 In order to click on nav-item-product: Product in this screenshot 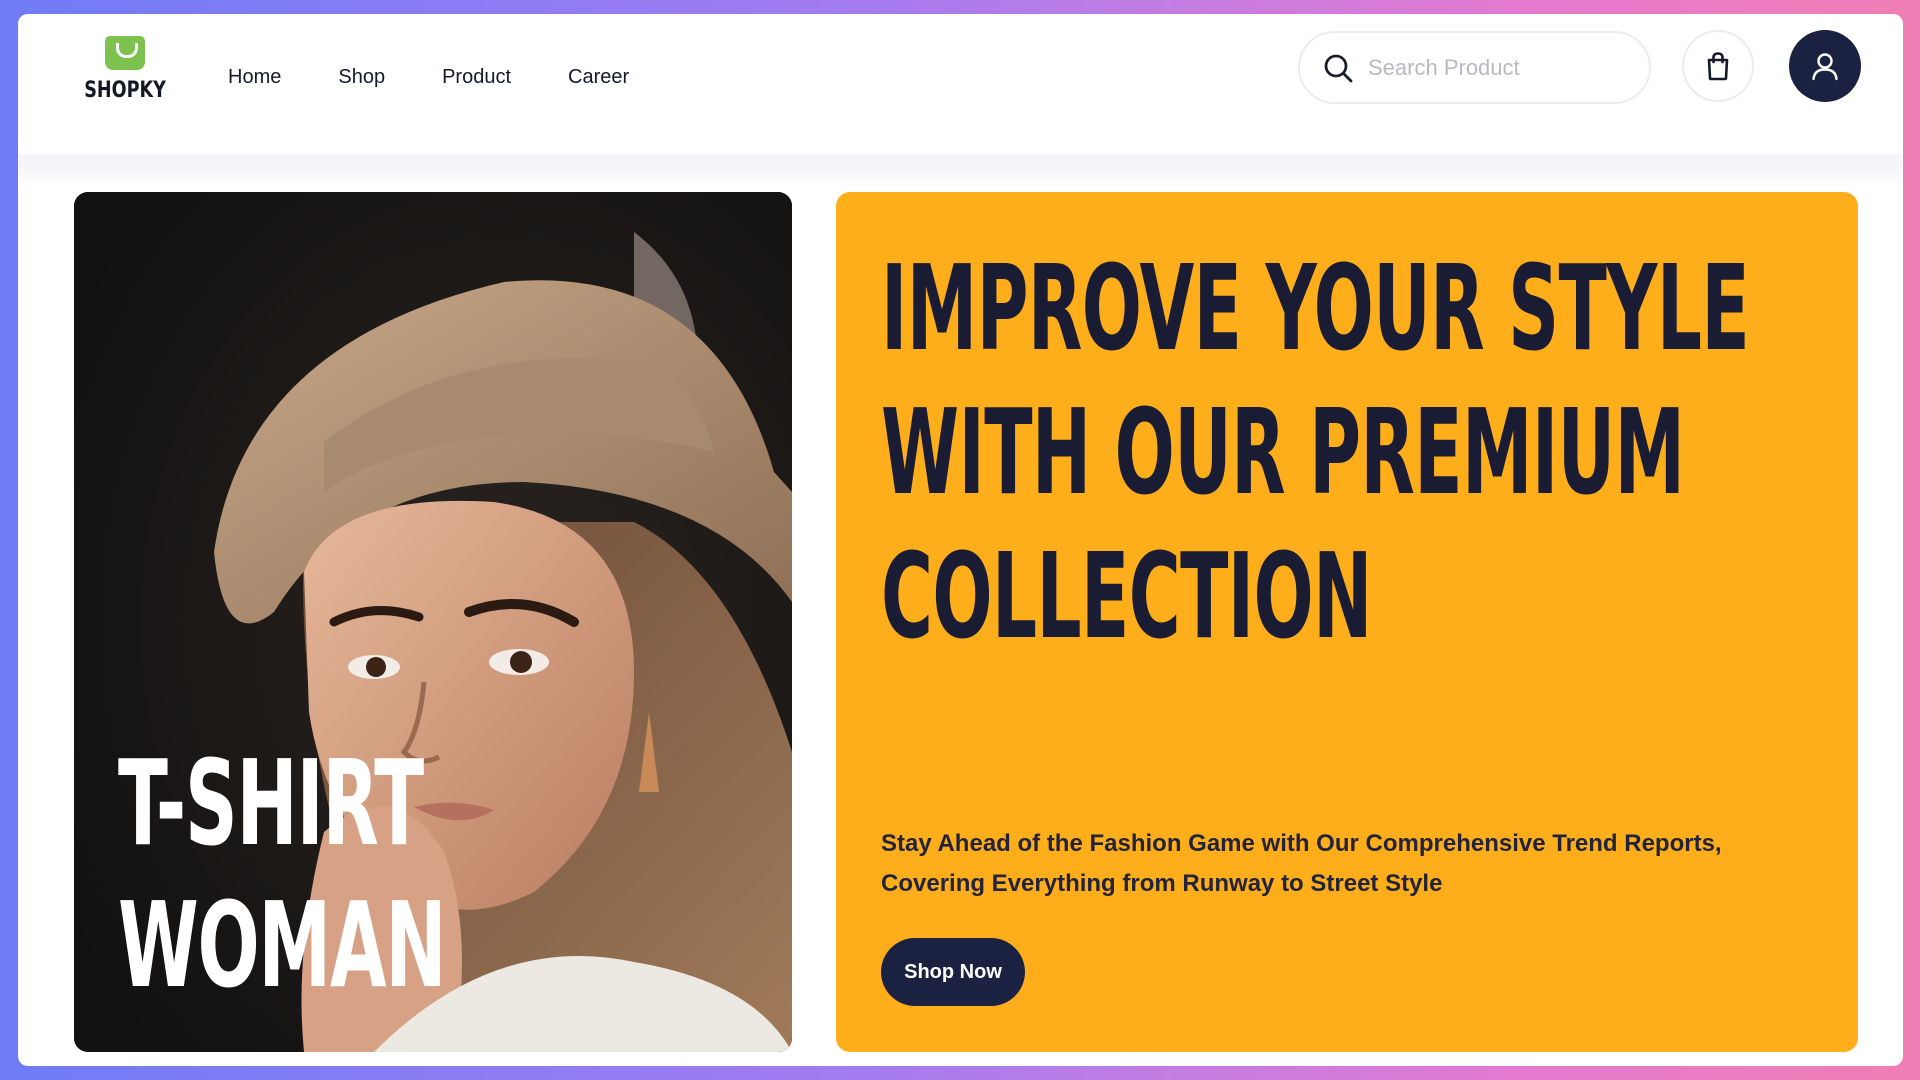, I will do `click(476, 77)`.